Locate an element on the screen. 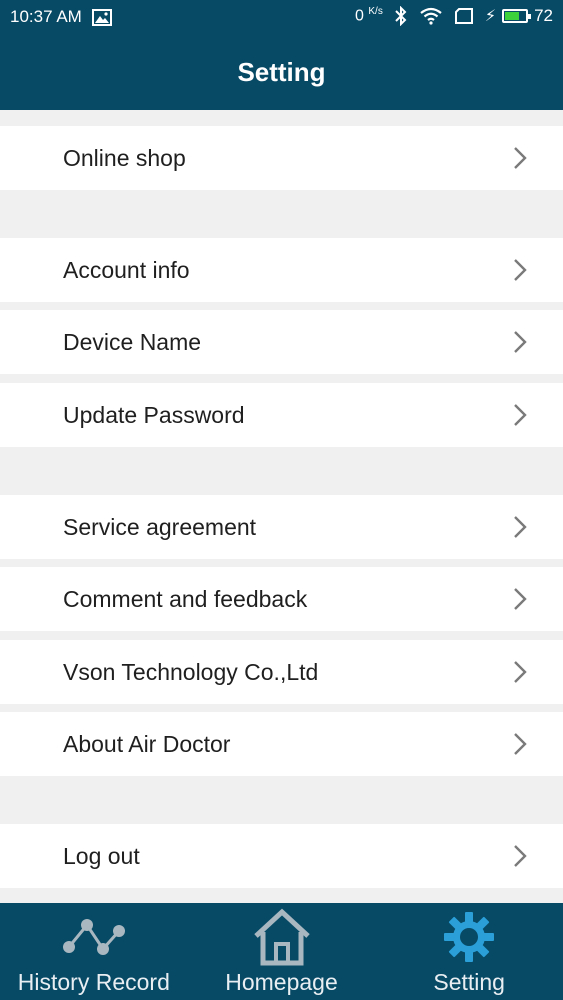 The width and height of the screenshot is (563, 1000). menu-item-update-password: Update Password is located at coordinates (281, 415).